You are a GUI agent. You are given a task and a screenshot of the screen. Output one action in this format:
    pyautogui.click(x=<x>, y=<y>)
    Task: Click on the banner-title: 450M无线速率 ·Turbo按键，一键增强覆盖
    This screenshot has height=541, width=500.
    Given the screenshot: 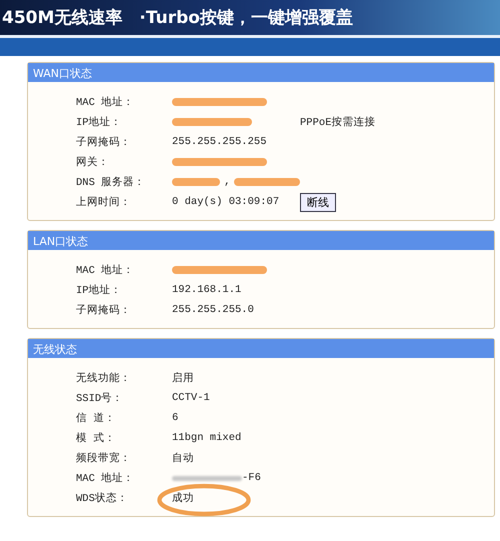 What is the action you would take?
    pyautogui.click(x=177, y=18)
    